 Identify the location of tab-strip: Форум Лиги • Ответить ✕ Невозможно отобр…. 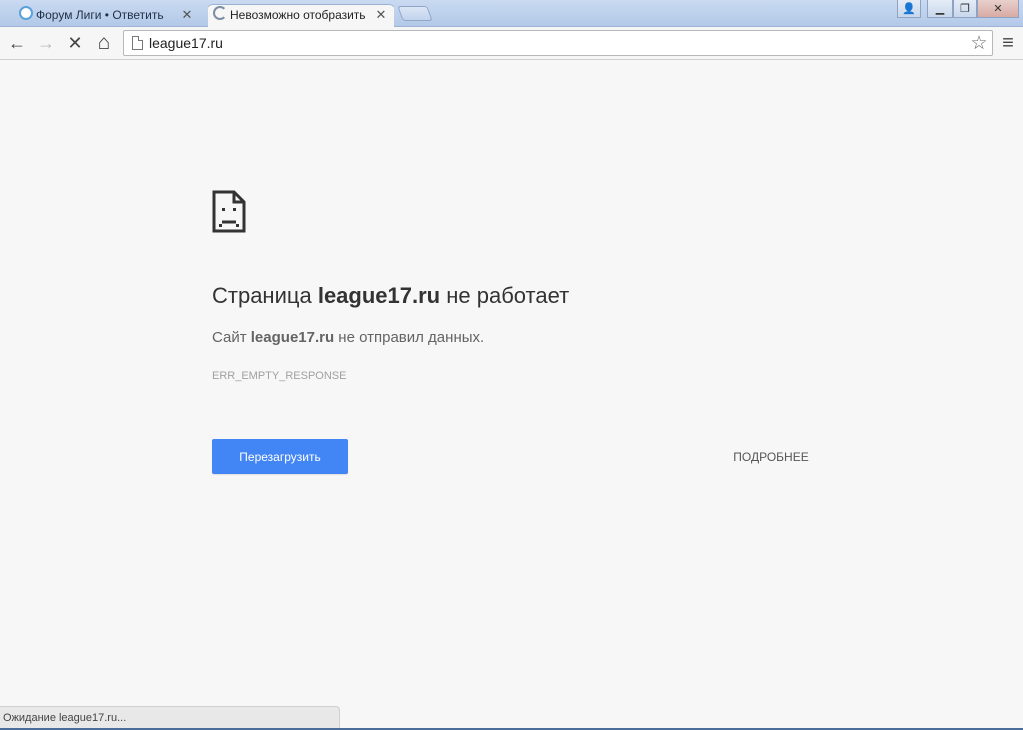
(511, 13).